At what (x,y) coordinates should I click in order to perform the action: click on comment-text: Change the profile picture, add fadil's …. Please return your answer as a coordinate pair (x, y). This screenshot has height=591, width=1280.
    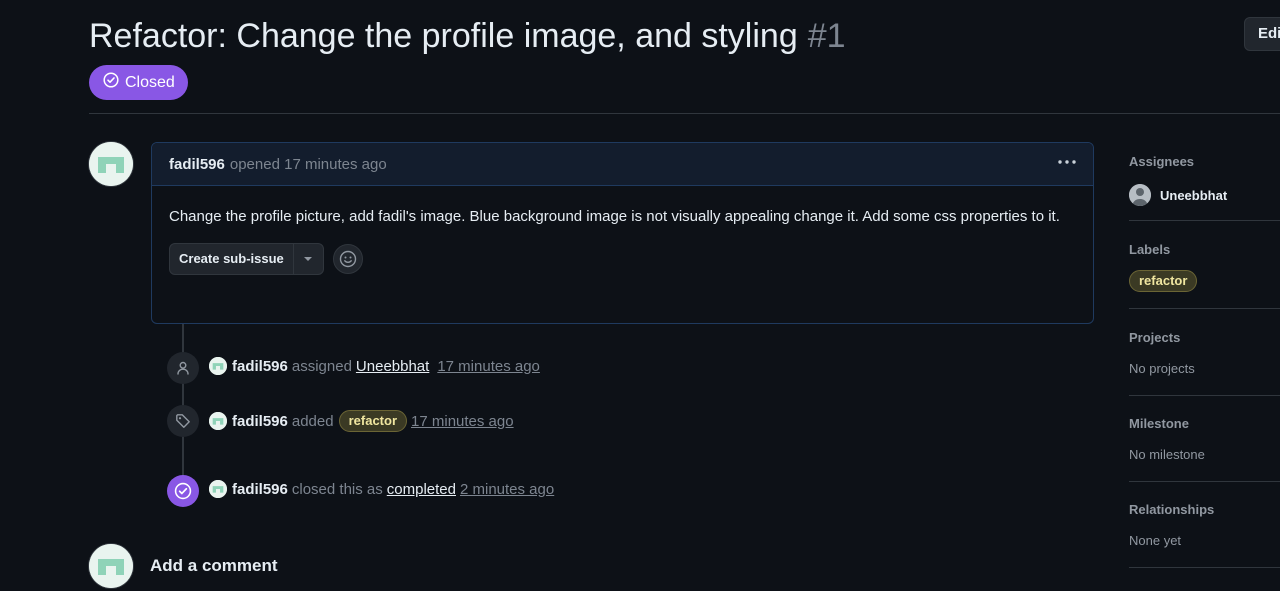
    Looking at the image, I should click on (614, 216).